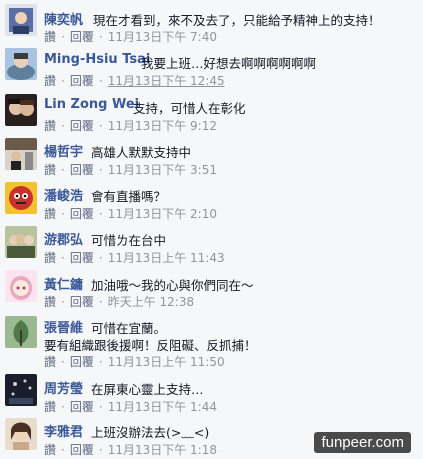 This screenshot has height=459, width=423. What do you see at coordinates (129, 196) in the screenshot?
I see `comment-text: 會有直播嗎？` at bounding box center [129, 196].